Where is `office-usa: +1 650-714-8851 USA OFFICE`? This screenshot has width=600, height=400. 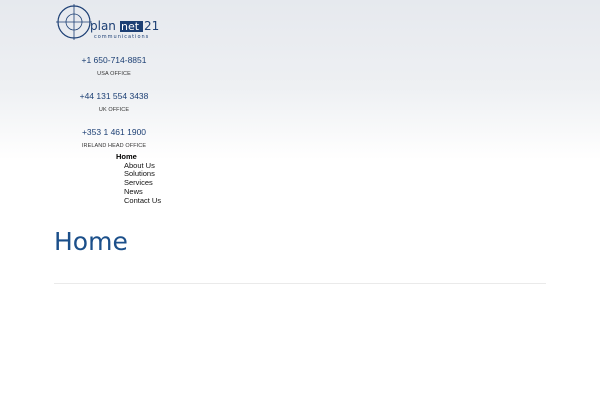
office-usa: +1 650-714-8851 USA OFFICE is located at coordinates (114, 66).